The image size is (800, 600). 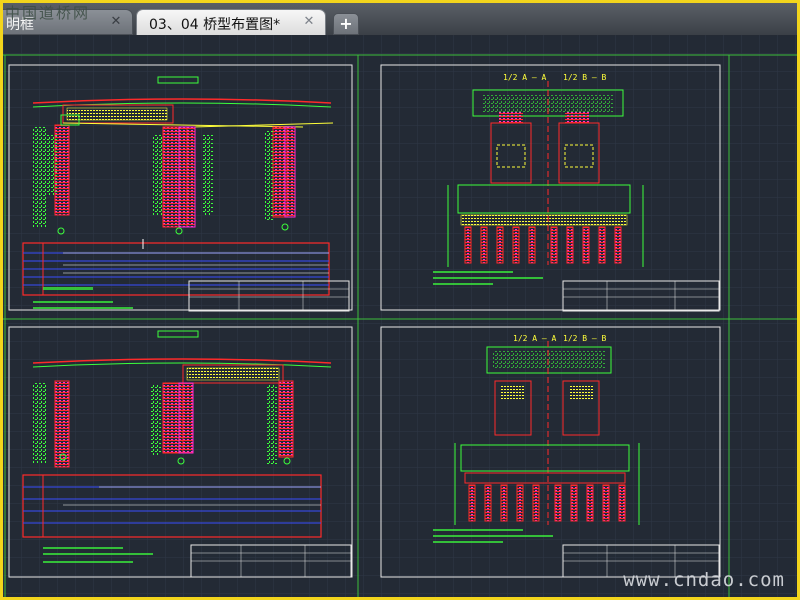 I want to click on tab-bridge-layout: 03、04 桥型布置图* ✕, so click(x=231, y=22).